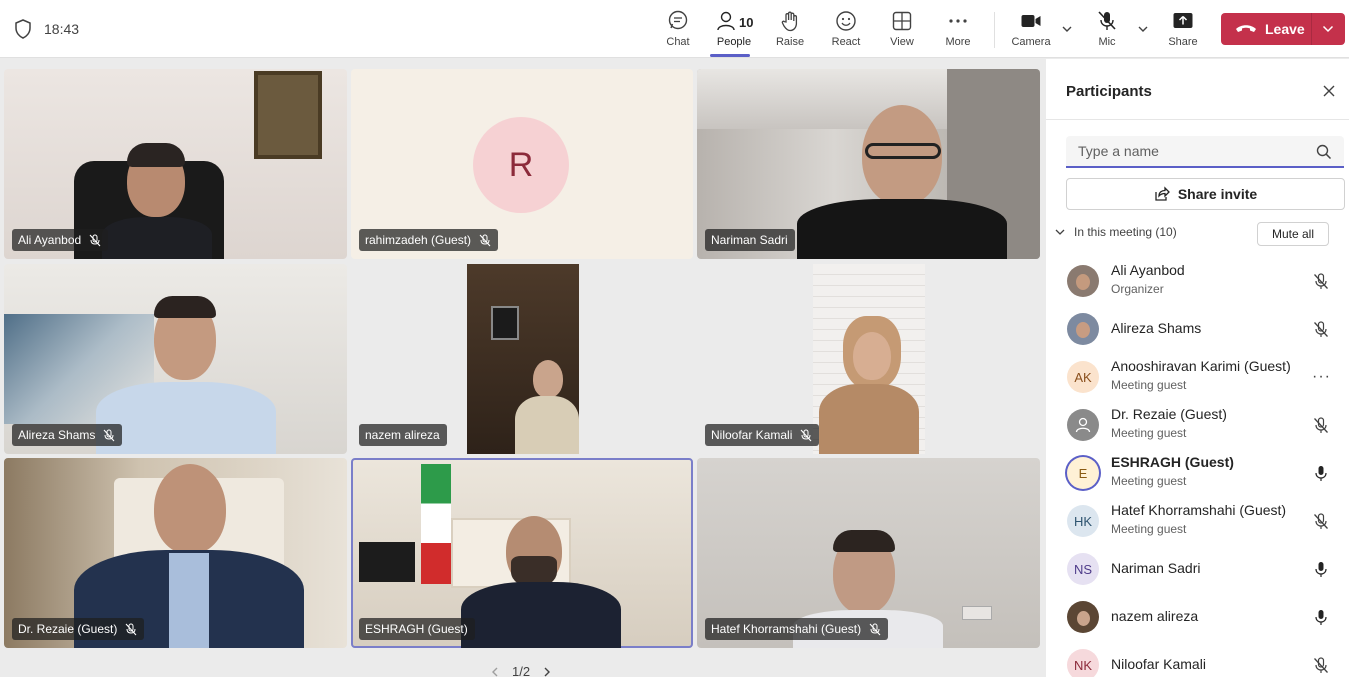 Image resolution: width=1349 pixels, height=677 pixels. Describe the element at coordinates (1083, 663) in the screenshot. I see `avatar: NK` at that location.